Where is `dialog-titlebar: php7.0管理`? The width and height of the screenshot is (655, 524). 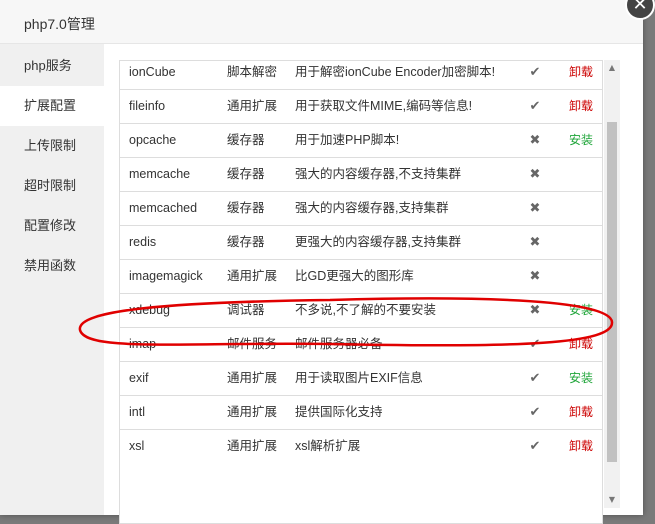
dialog-titlebar: php7.0管理 is located at coordinates (321, 22).